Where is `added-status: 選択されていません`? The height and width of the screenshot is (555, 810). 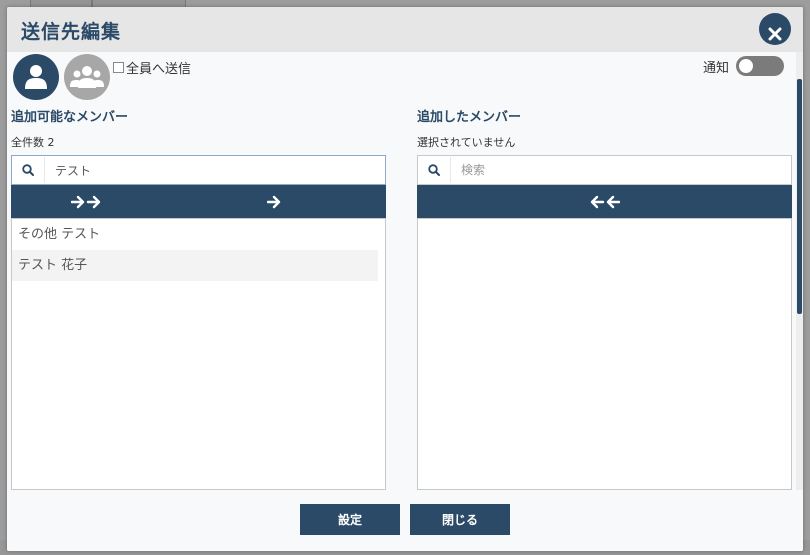 added-status: 選択されていません is located at coordinates (466, 142).